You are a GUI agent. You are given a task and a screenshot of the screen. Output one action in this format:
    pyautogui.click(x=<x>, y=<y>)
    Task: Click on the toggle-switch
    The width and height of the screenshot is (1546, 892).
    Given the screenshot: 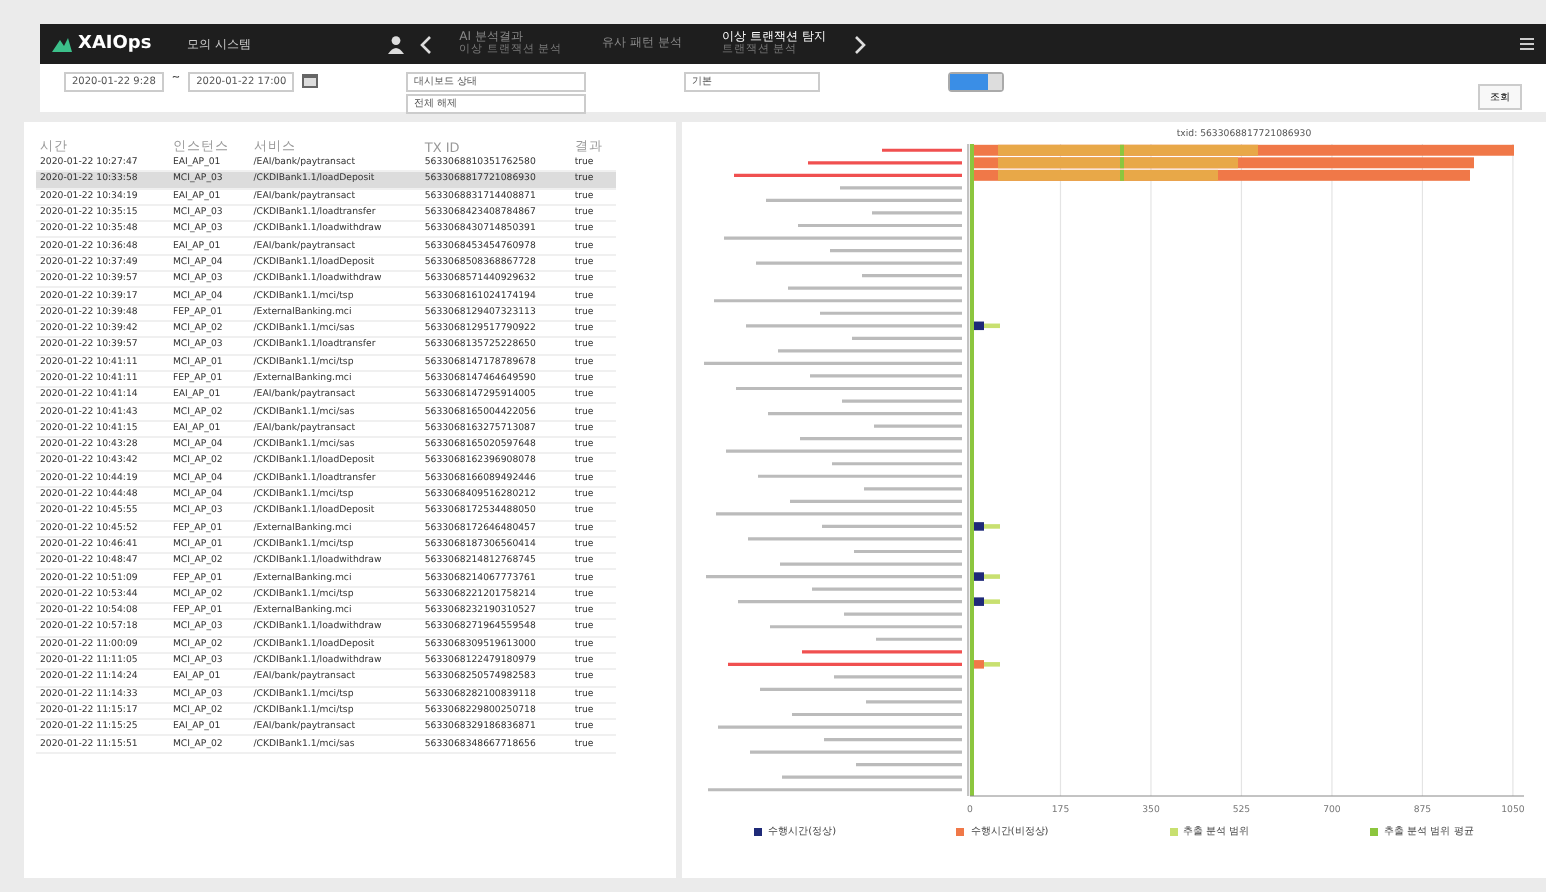 What is the action you would take?
    pyautogui.click(x=976, y=82)
    